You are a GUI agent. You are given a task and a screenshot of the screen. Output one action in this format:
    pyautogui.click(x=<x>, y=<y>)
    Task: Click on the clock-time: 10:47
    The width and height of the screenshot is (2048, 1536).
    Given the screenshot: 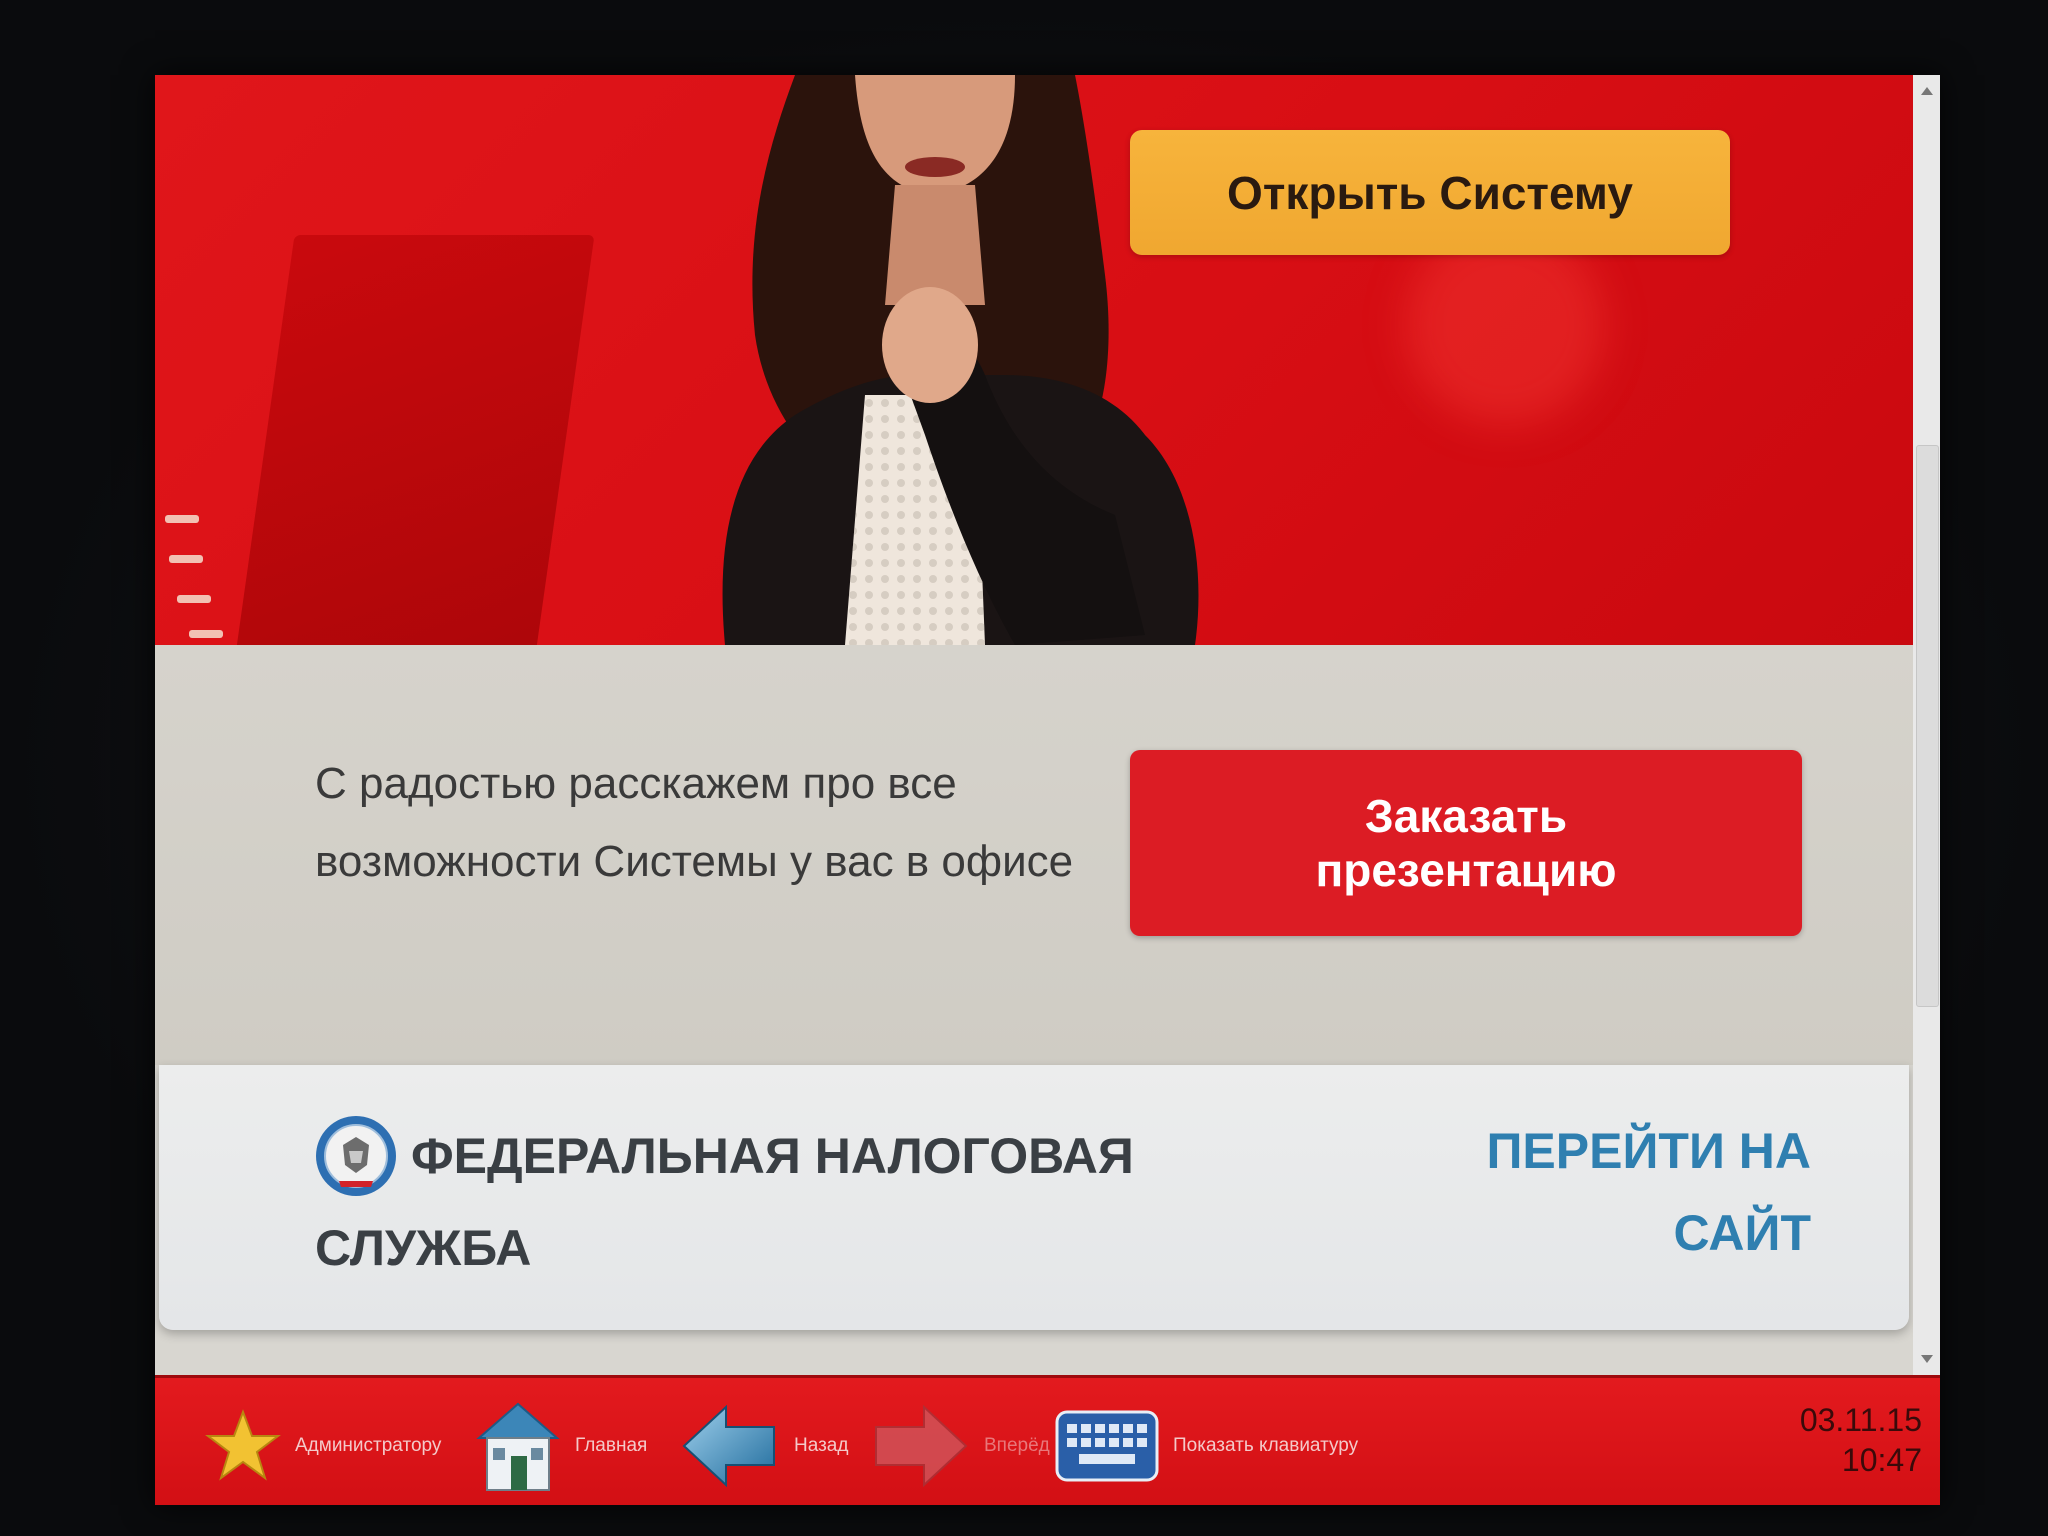 What is the action you would take?
    pyautogui.click(x=1881, y=1460)
    